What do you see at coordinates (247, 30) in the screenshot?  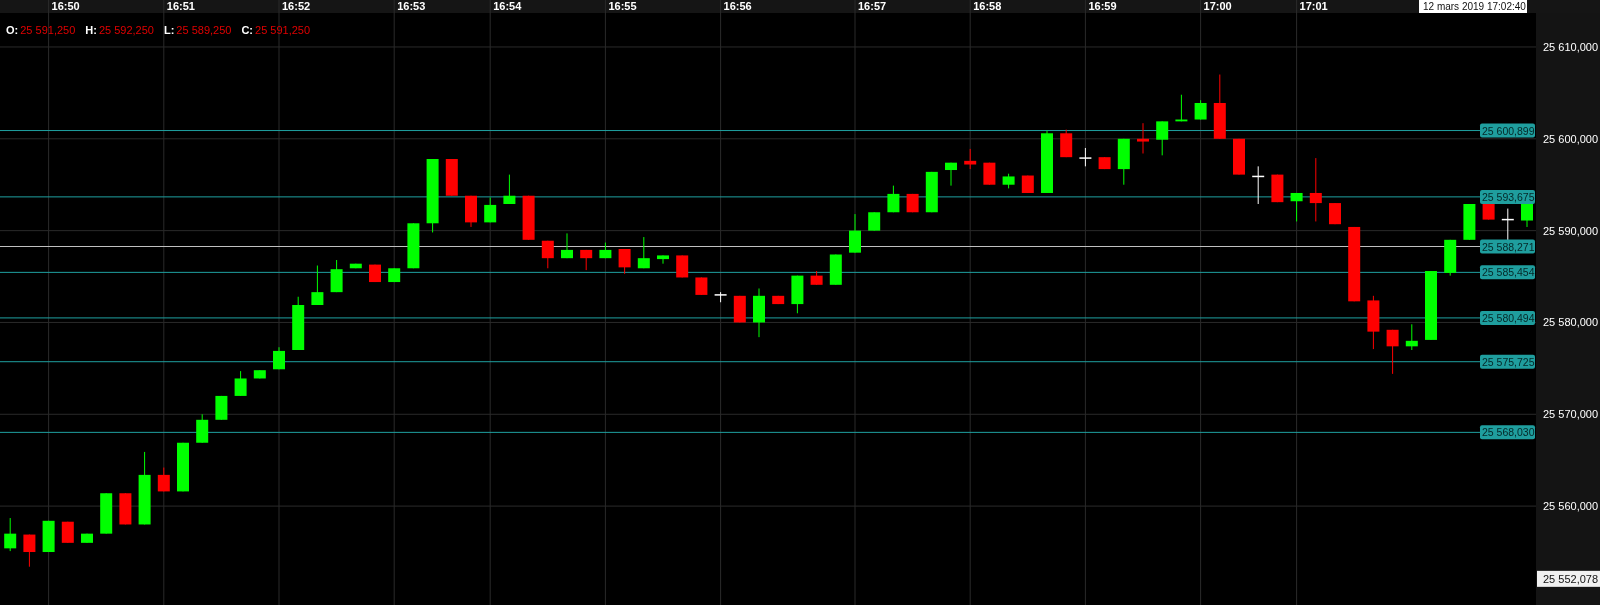 I see `ohlc-label: C:` at bounding box center [247, 30].